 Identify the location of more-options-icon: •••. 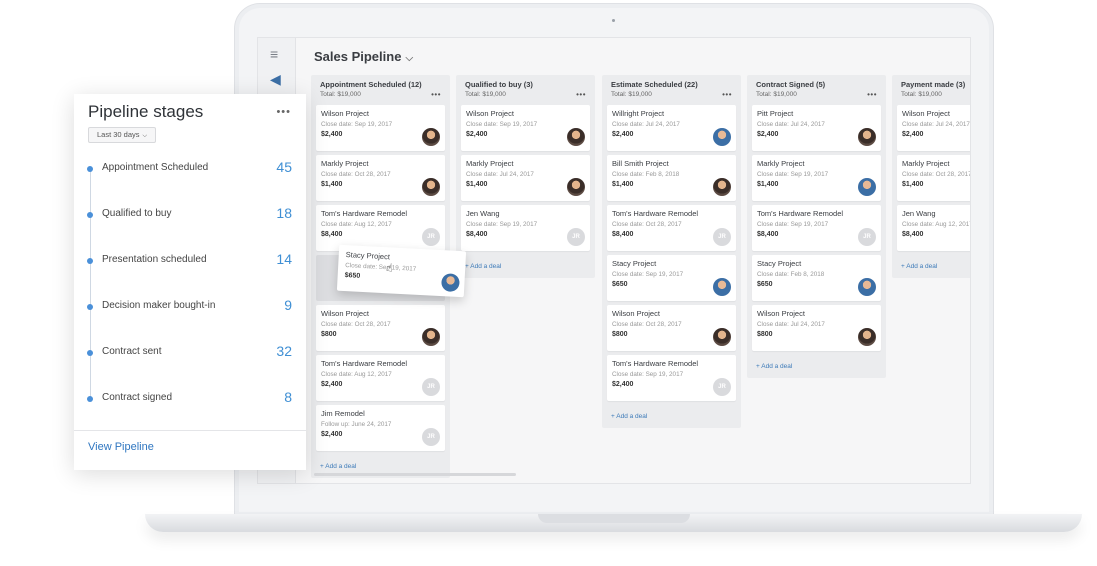
(283, 112).